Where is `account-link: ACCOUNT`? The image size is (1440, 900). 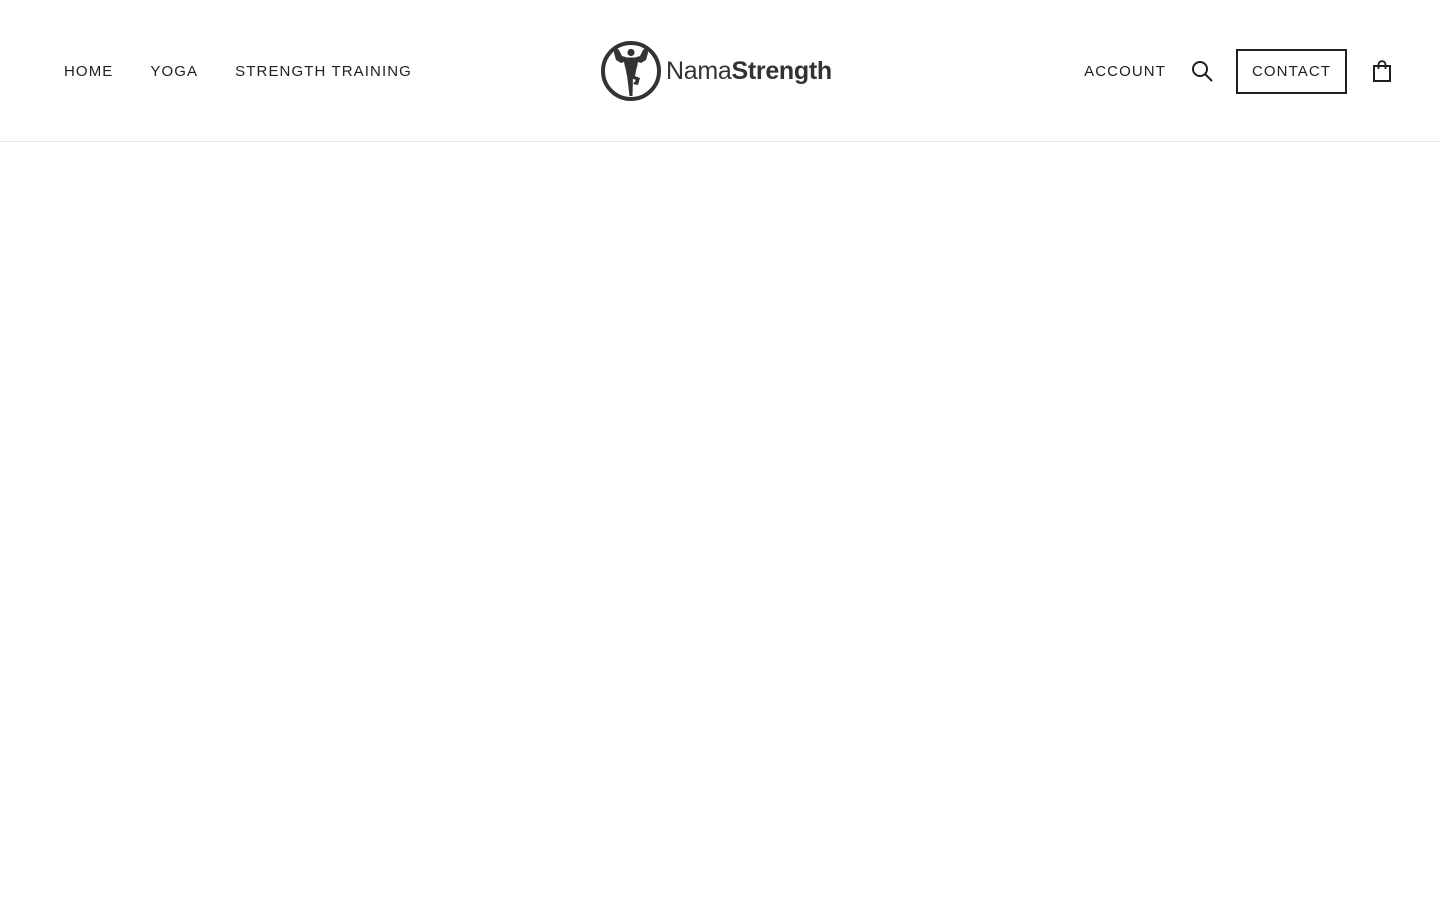
account-link: ACCOUNT is located at coordinates (1125, 71).